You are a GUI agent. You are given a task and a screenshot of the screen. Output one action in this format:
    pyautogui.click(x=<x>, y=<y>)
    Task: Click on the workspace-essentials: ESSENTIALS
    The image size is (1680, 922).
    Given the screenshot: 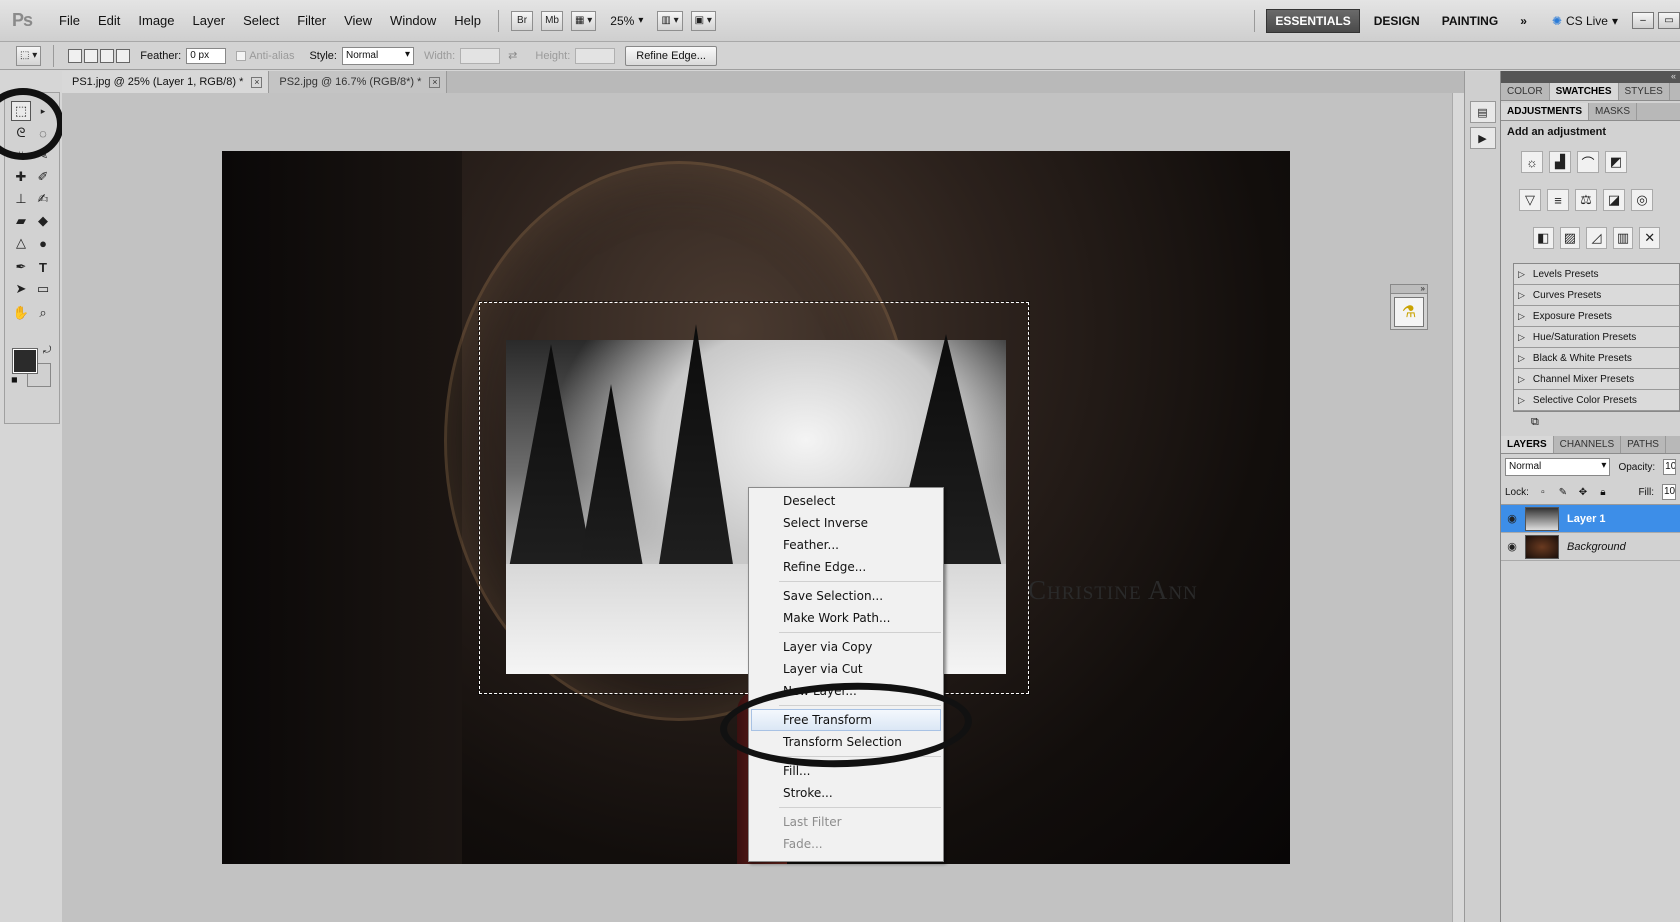 What is the action you would take?
    pyautogui.click(x=1313, y=20)
    